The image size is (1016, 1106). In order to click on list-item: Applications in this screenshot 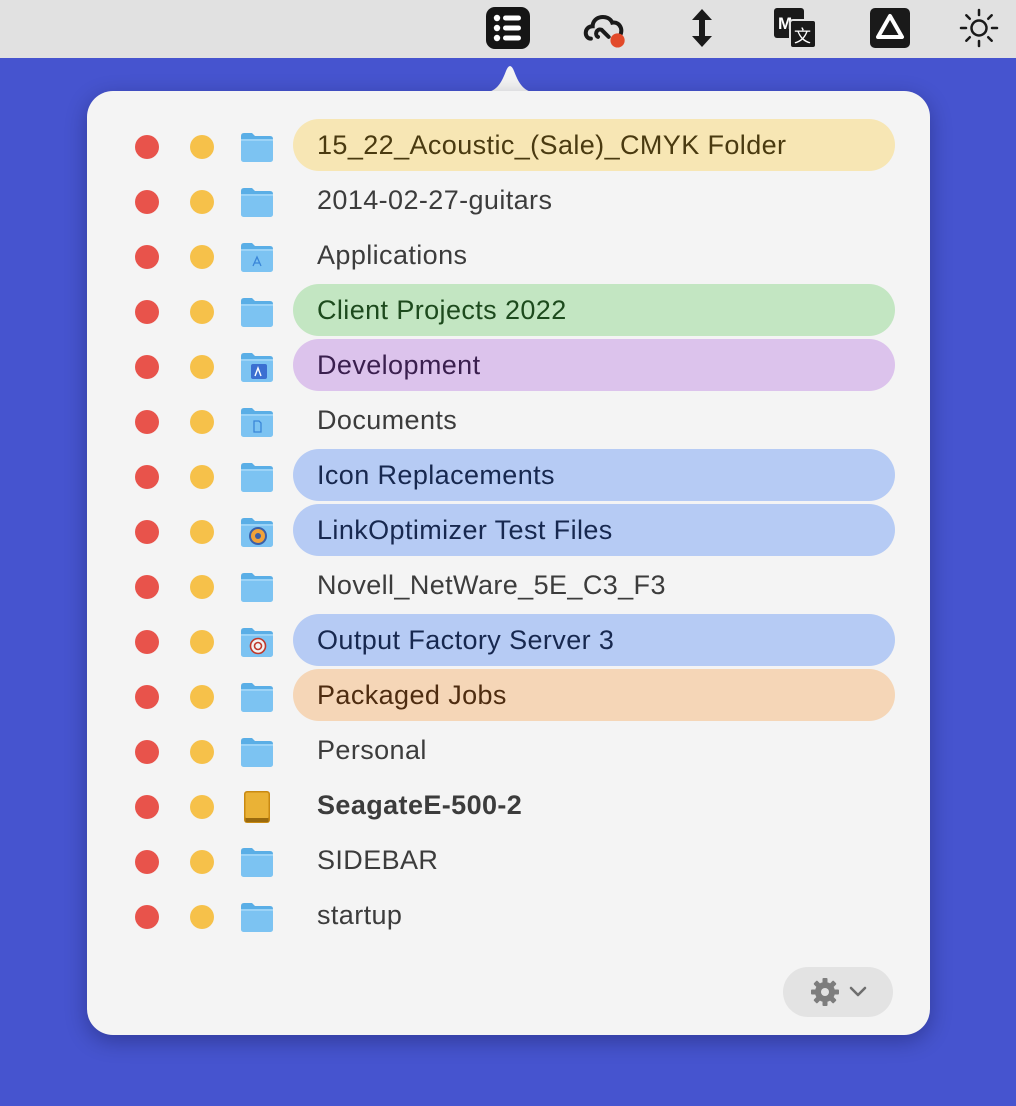, I will do `click(508, 256)`.